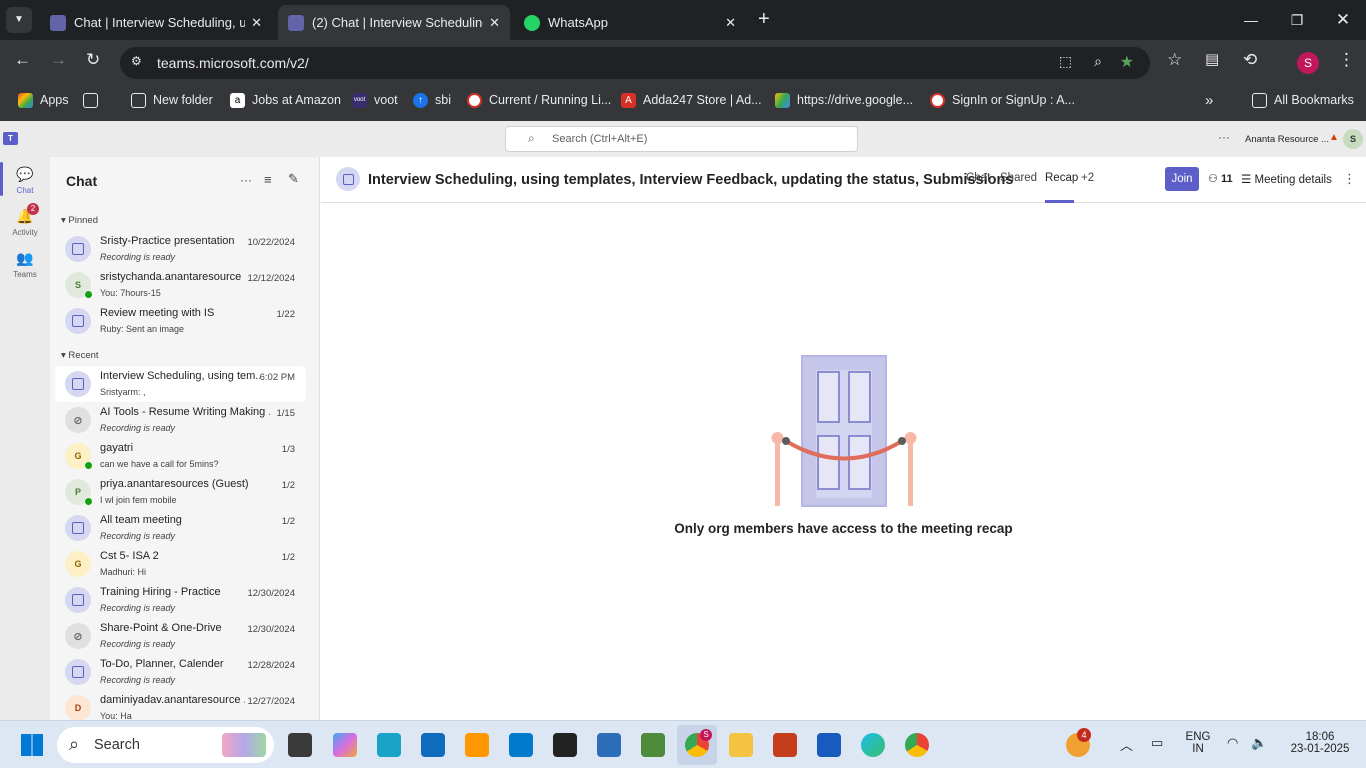 This screenshot has width=1366, height=768. What do you see at coordinates (1349, 179) in the screenshot?
I see `more-options-icon: ⋮` at bounding box center [1349, 179].